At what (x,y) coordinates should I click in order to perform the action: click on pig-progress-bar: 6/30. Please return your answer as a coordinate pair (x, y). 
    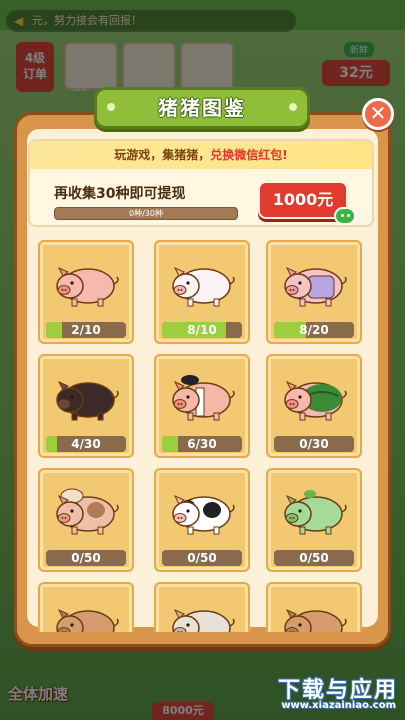
    Looking at the image, I should click on (202, 444).